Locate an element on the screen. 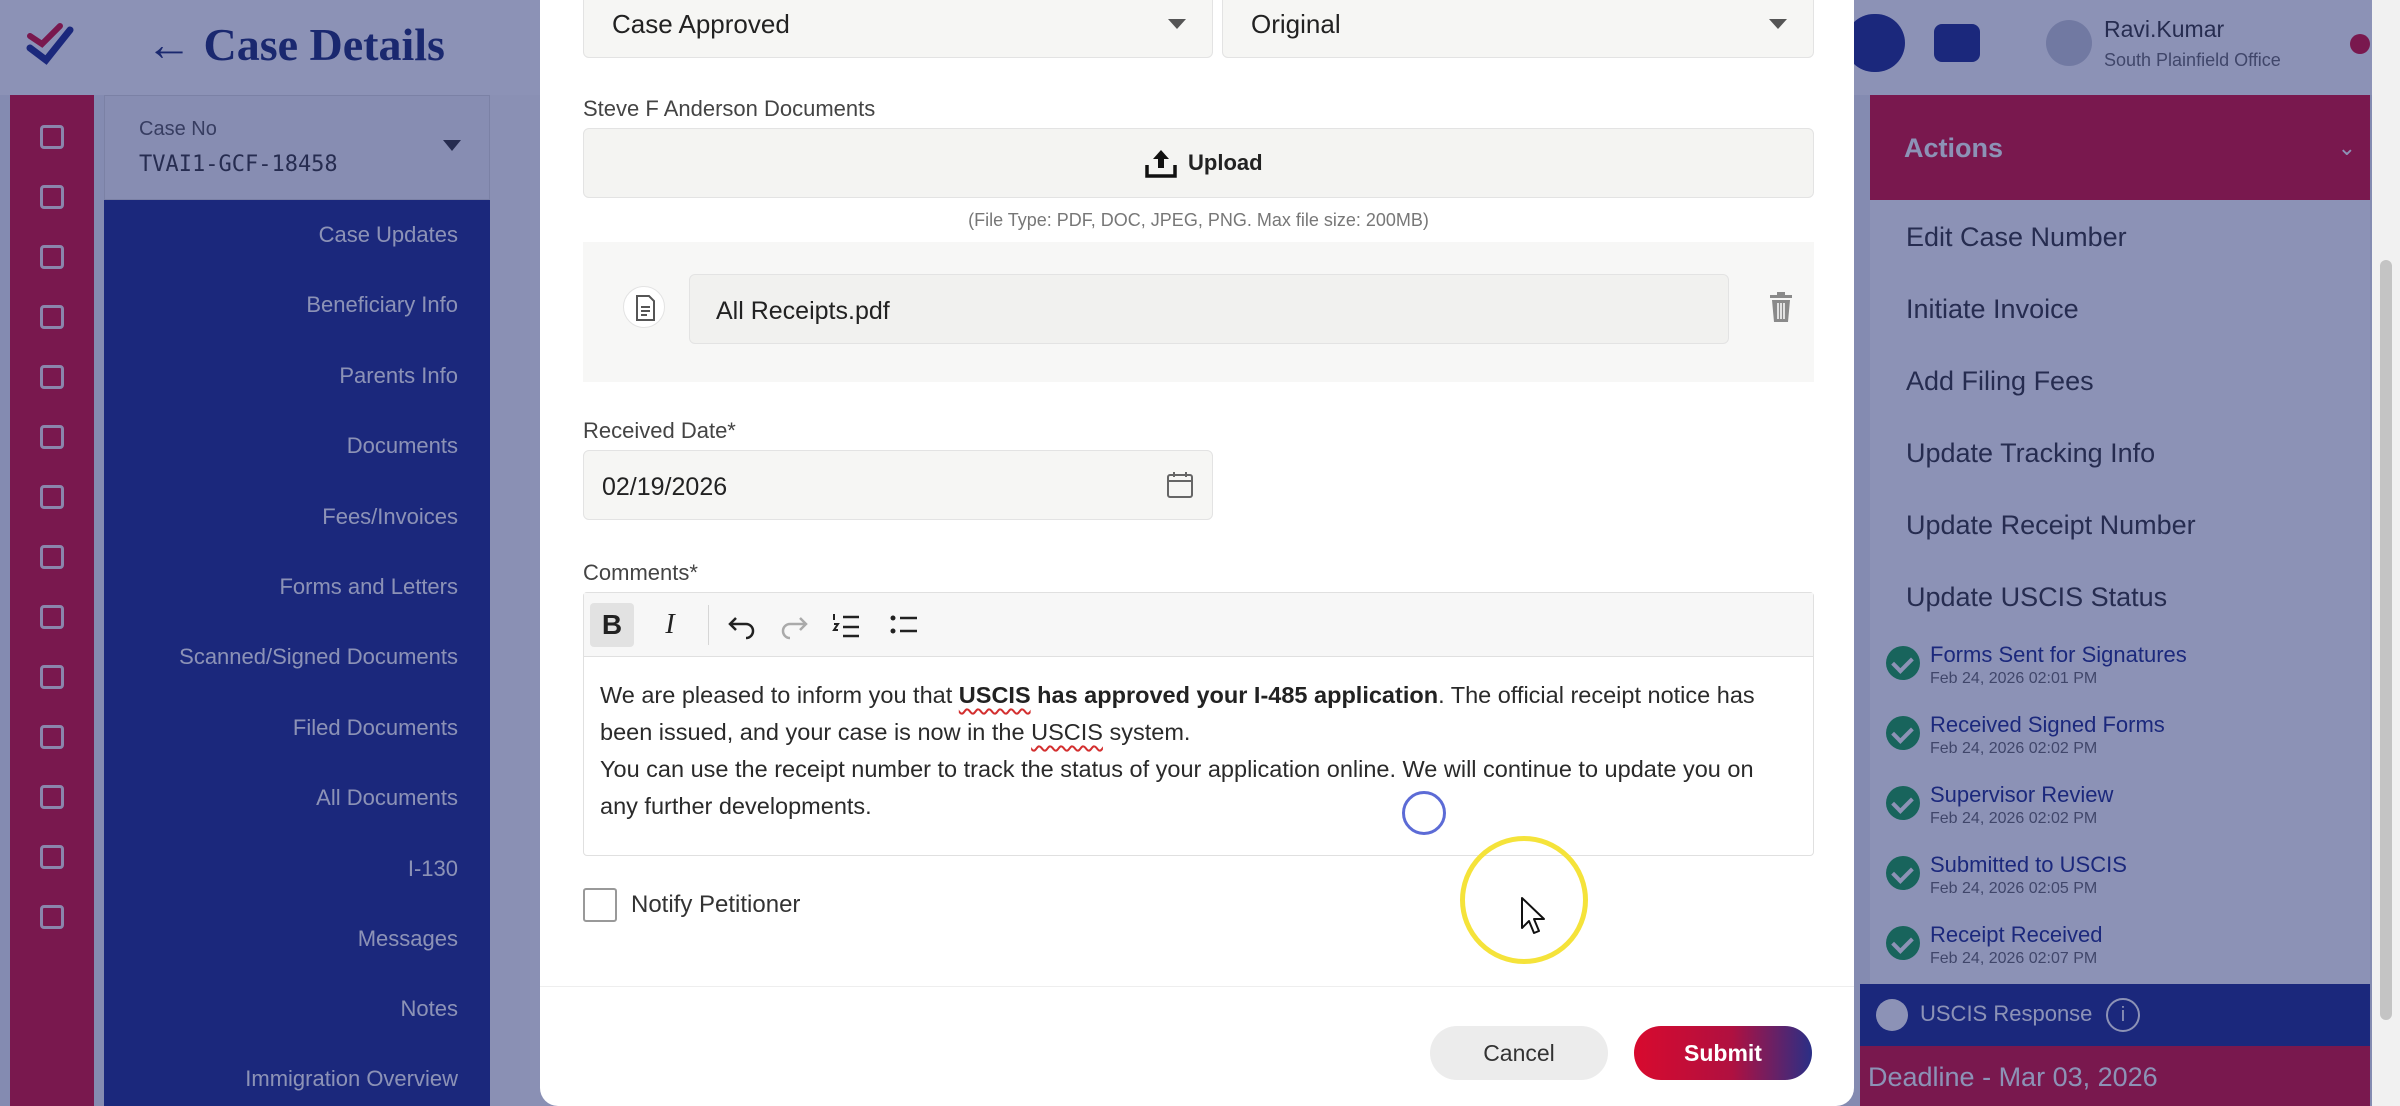 This screenshot has width=2400, height=1106. document-icon is located at coordinates (644, 307).